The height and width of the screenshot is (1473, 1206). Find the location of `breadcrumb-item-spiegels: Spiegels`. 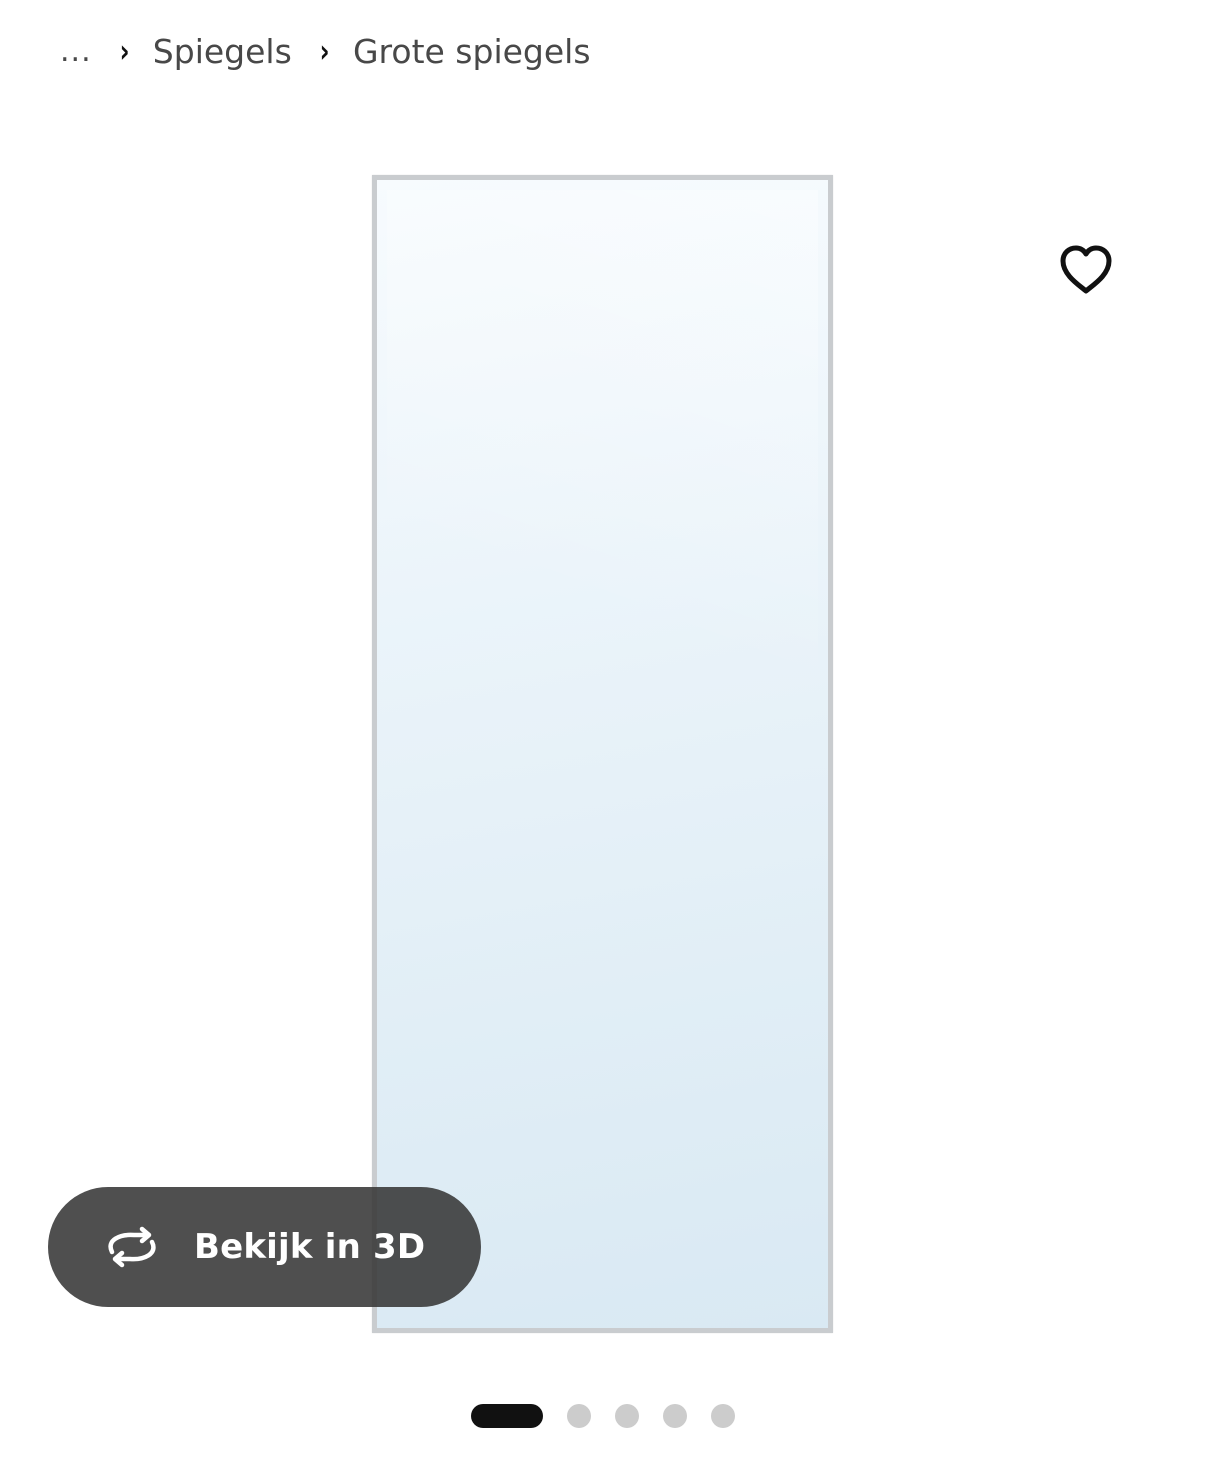

breadcrumb-item-spiegels: Spiegels is located at coordinates (222, 51).